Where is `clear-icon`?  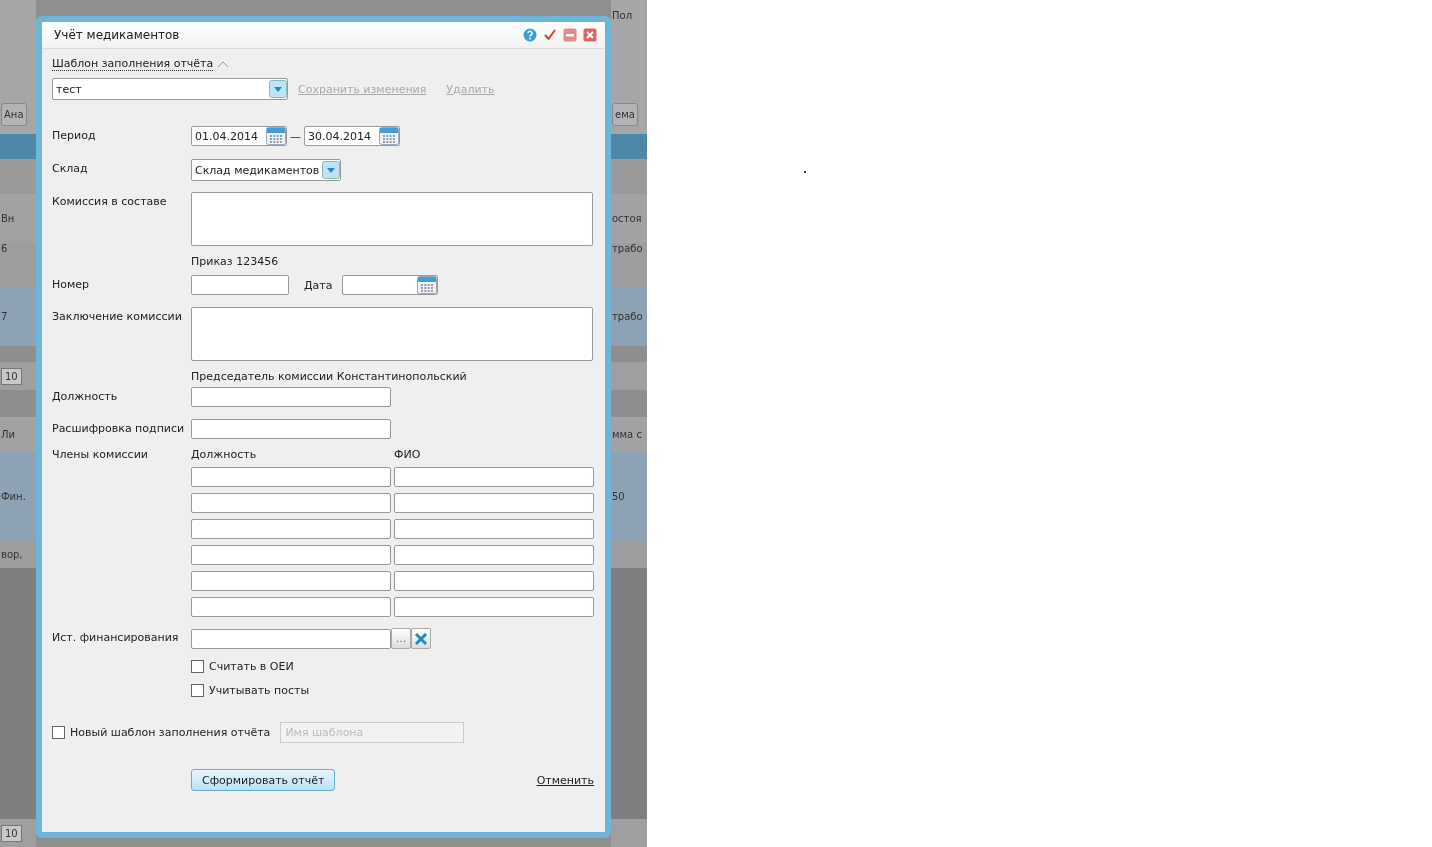 clear-icon is located at coordinates (421, 638).